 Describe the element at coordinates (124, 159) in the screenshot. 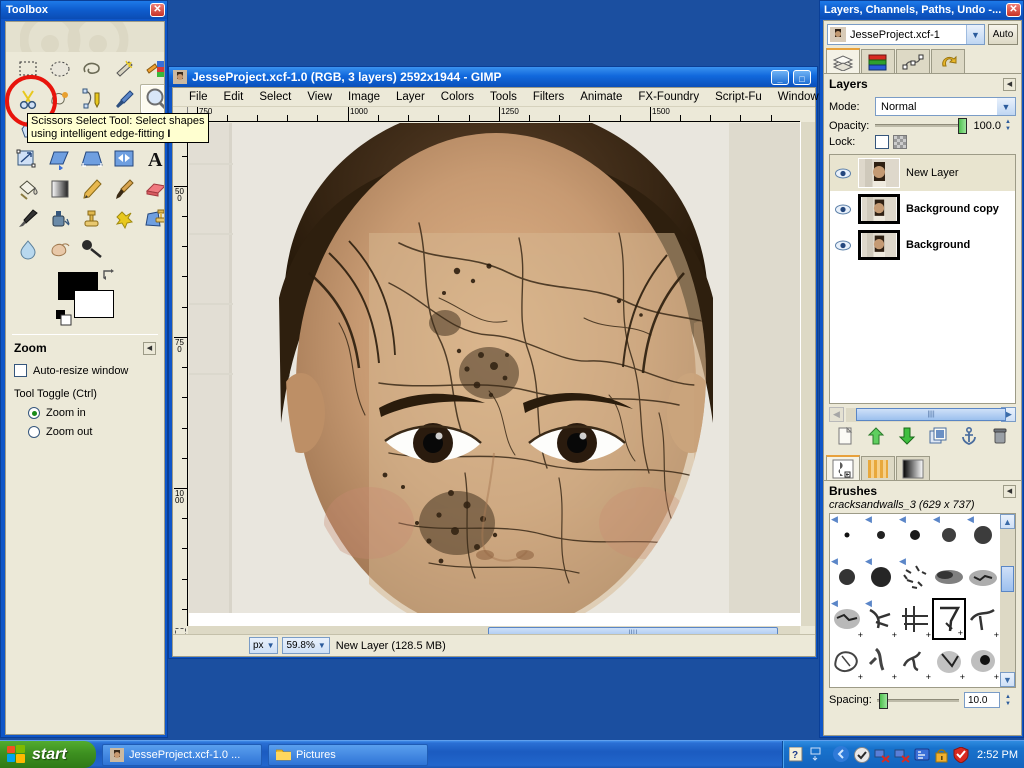

I see `flip-tool` at that location.